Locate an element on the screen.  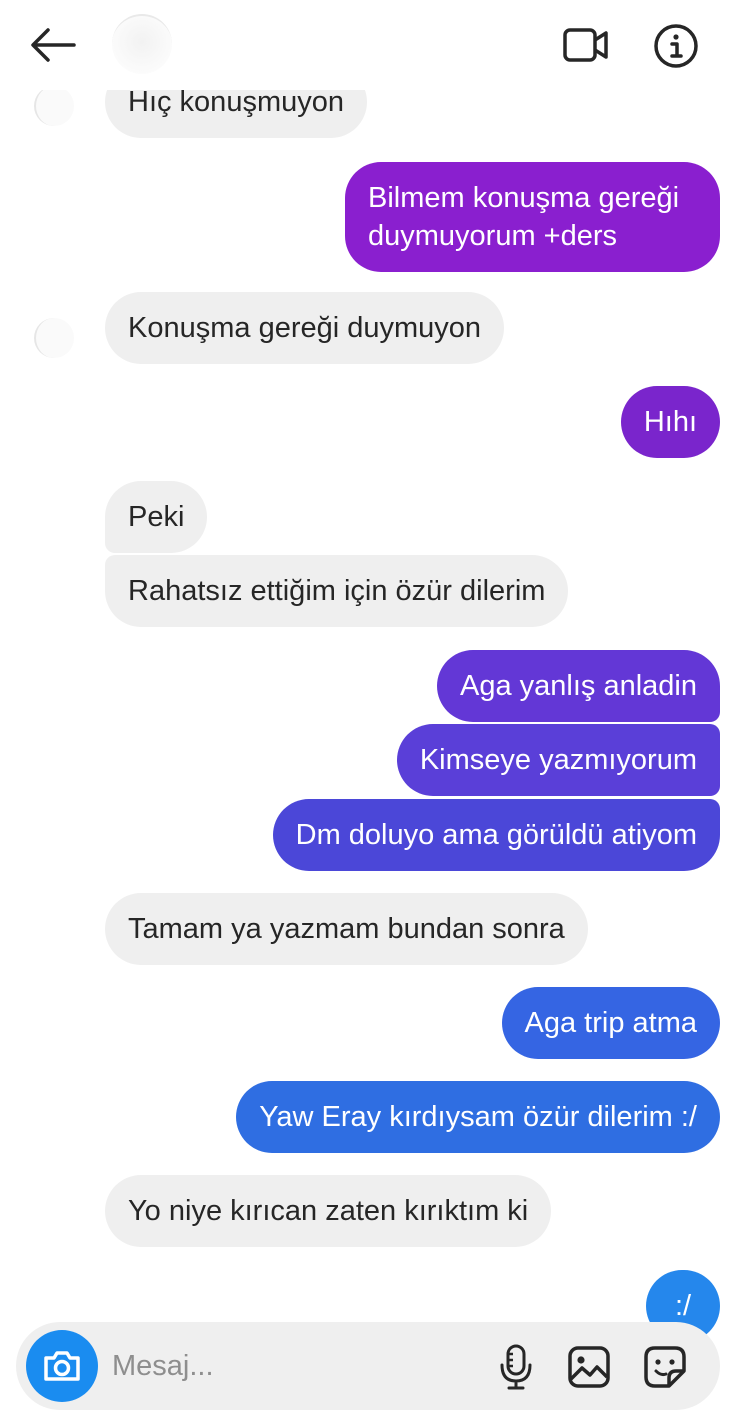
sticker-button is located at coordinates (665, 1367).